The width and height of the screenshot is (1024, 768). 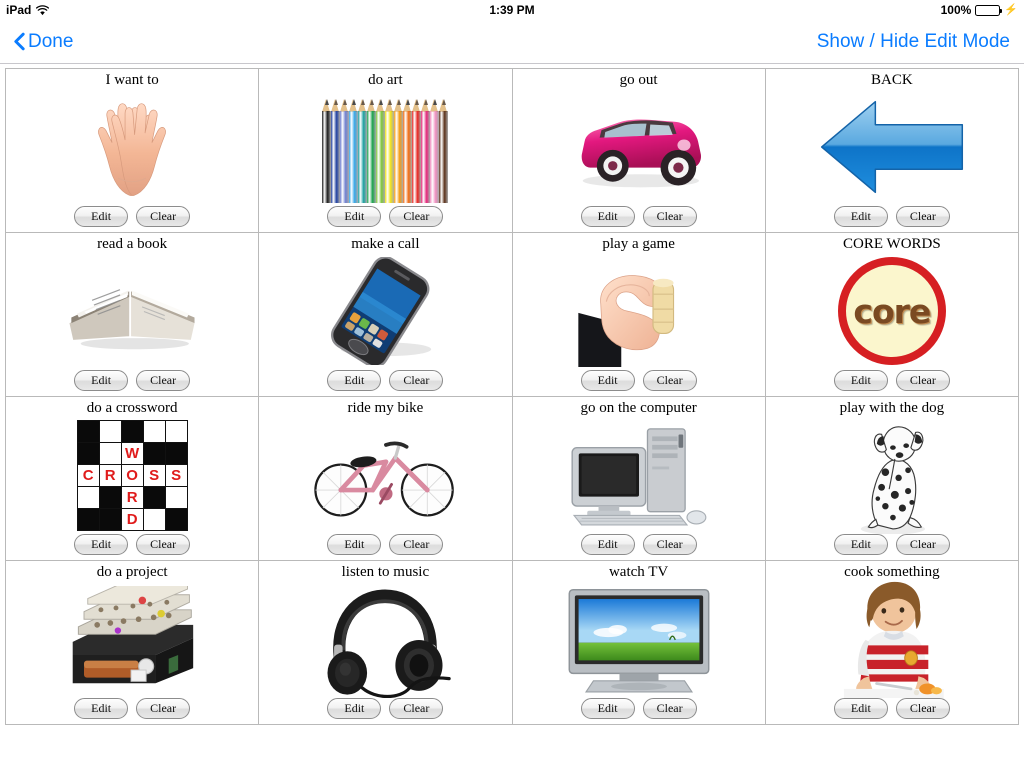 What do you see at coordinates (512, 42) in the screenshot?
I see `navigation-bar: Done Show / Hide Edit Mode` at bounding box center [512, 42].